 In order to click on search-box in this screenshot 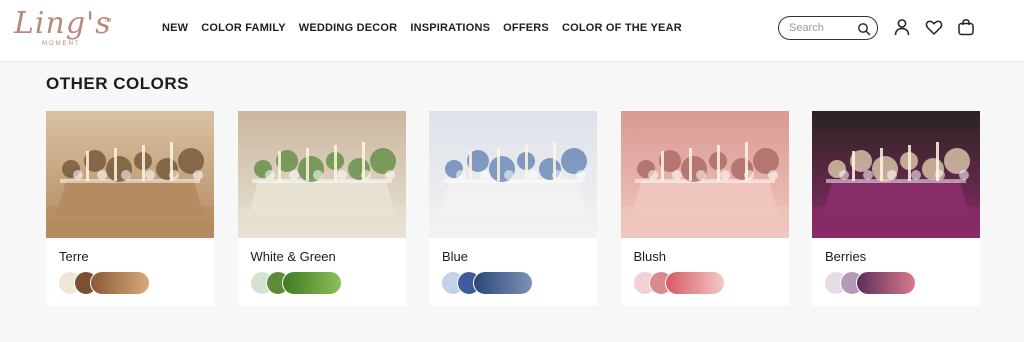, I will do `click(828, 28)`.